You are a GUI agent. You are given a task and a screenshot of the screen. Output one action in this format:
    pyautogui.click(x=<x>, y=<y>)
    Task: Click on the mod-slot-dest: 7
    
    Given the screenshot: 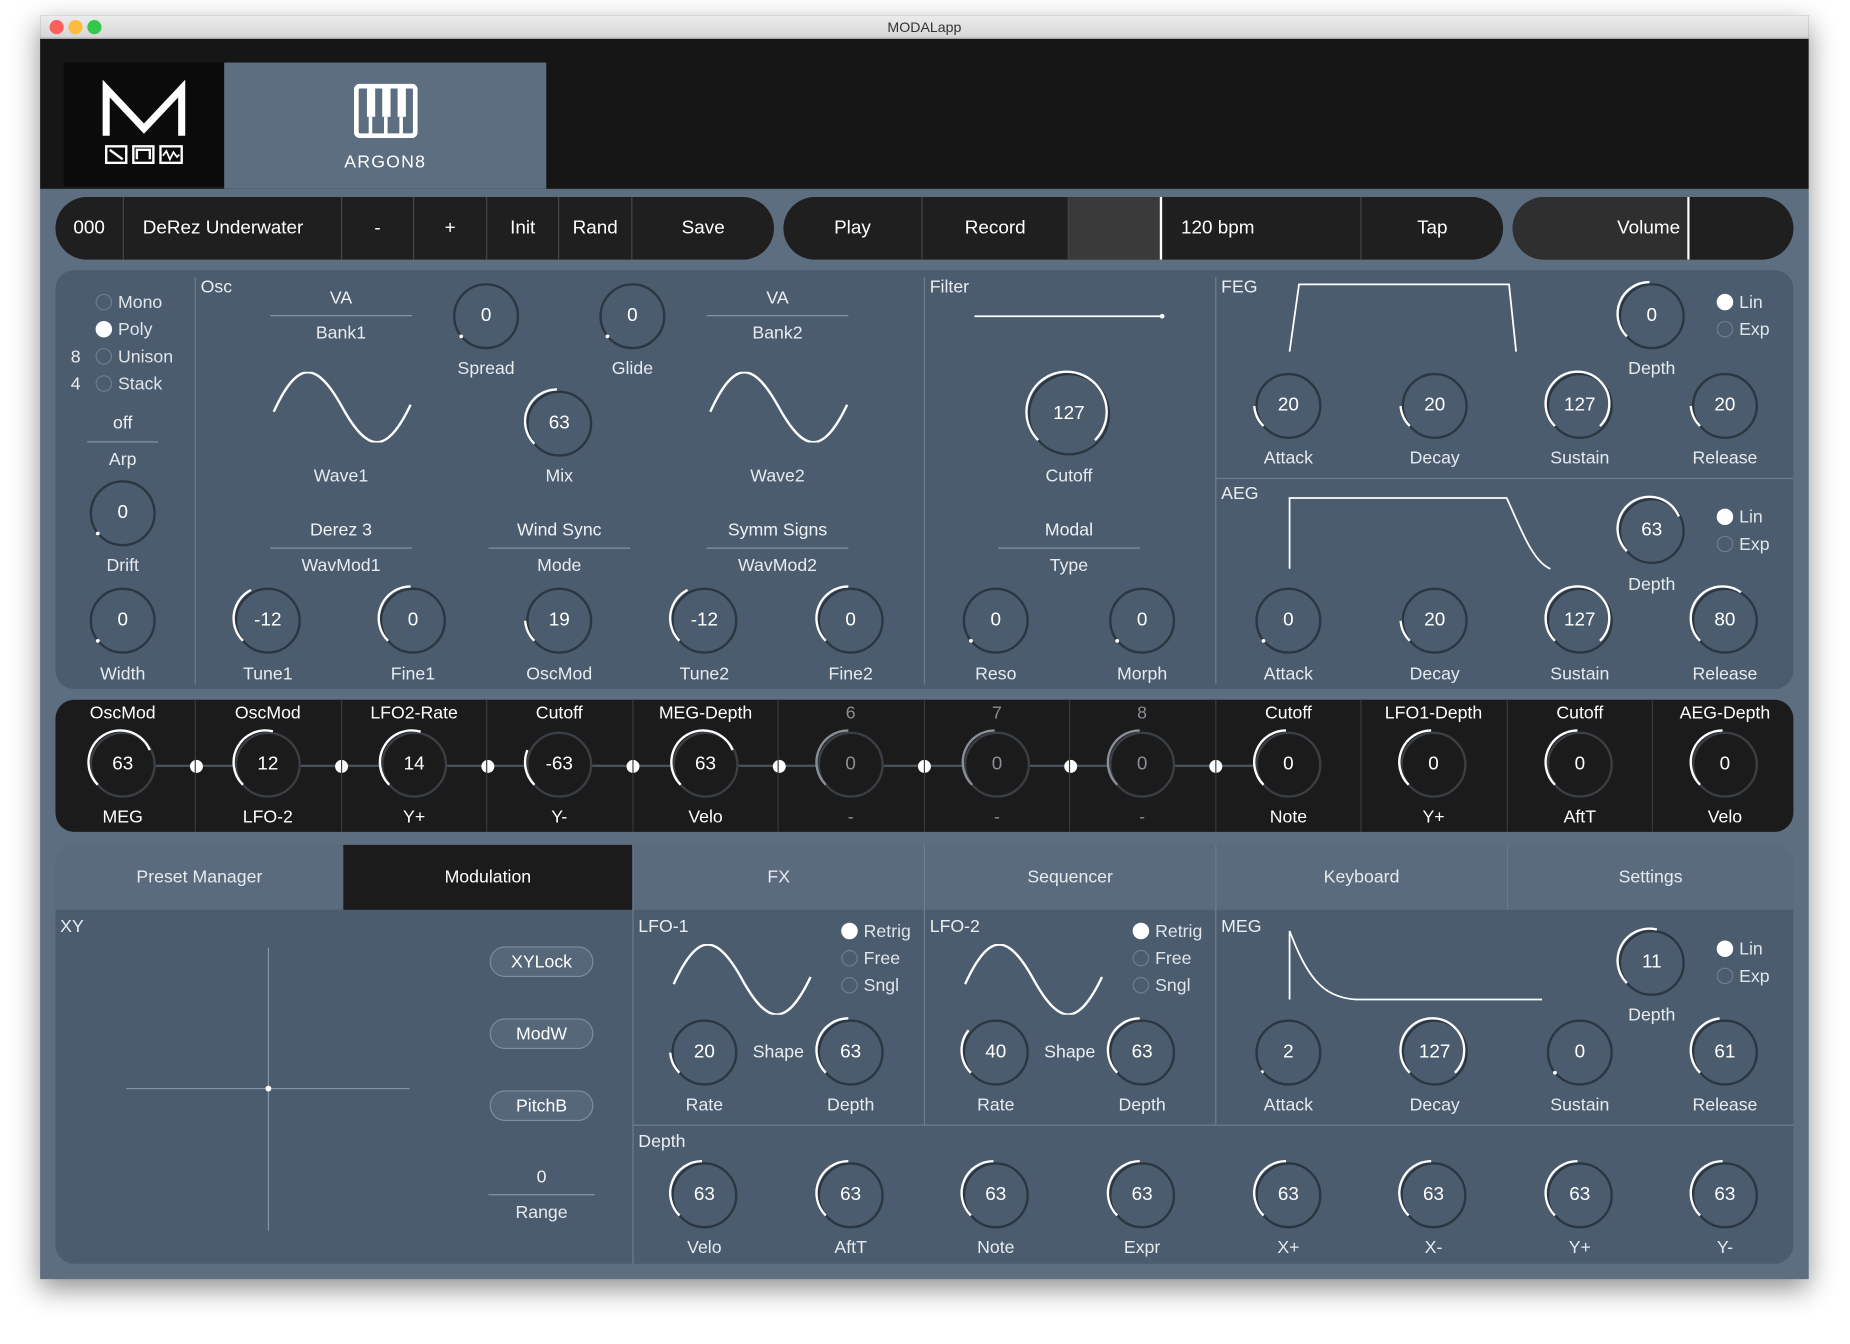 What is the action you would take?
    pyautogui.click(x=997, y=713)
    